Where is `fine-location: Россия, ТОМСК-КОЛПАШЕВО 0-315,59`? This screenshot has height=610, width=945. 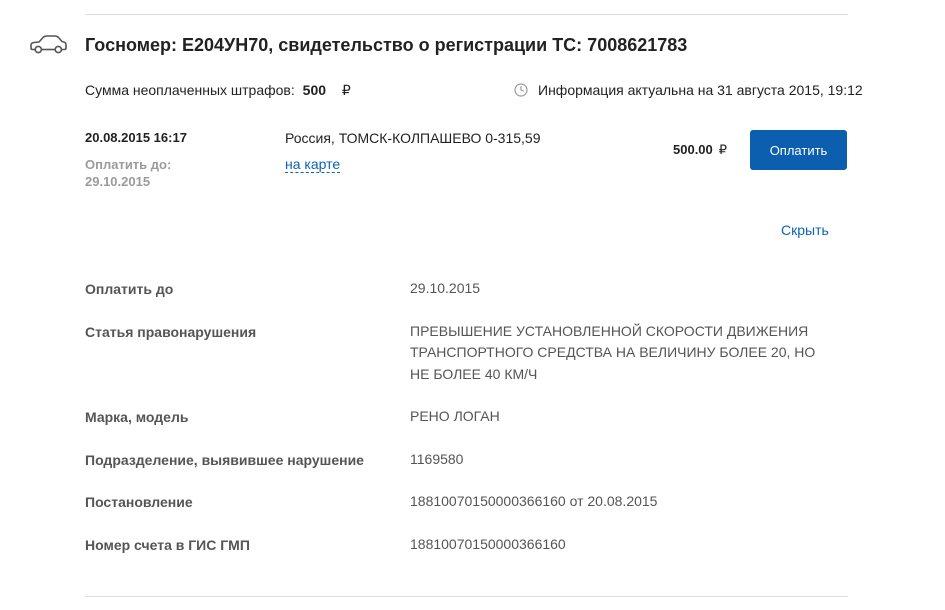
fine-location: Россия, ТОМСК-КОЛПАШЕВО 0-315,59 is located at coordinates (413, 138).